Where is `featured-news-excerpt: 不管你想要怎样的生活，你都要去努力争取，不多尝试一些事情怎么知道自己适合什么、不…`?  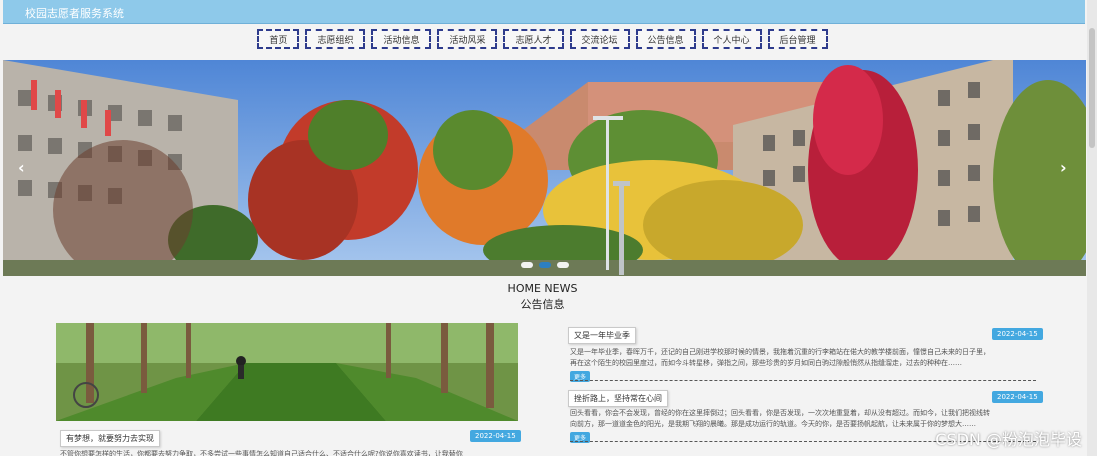
featured-news-excerpt: 不管你想要怎样的生活，你都要去努力争取，不多尝试一些事情怎么知道自己适合什么、不… is located at coordinates (261, 453).